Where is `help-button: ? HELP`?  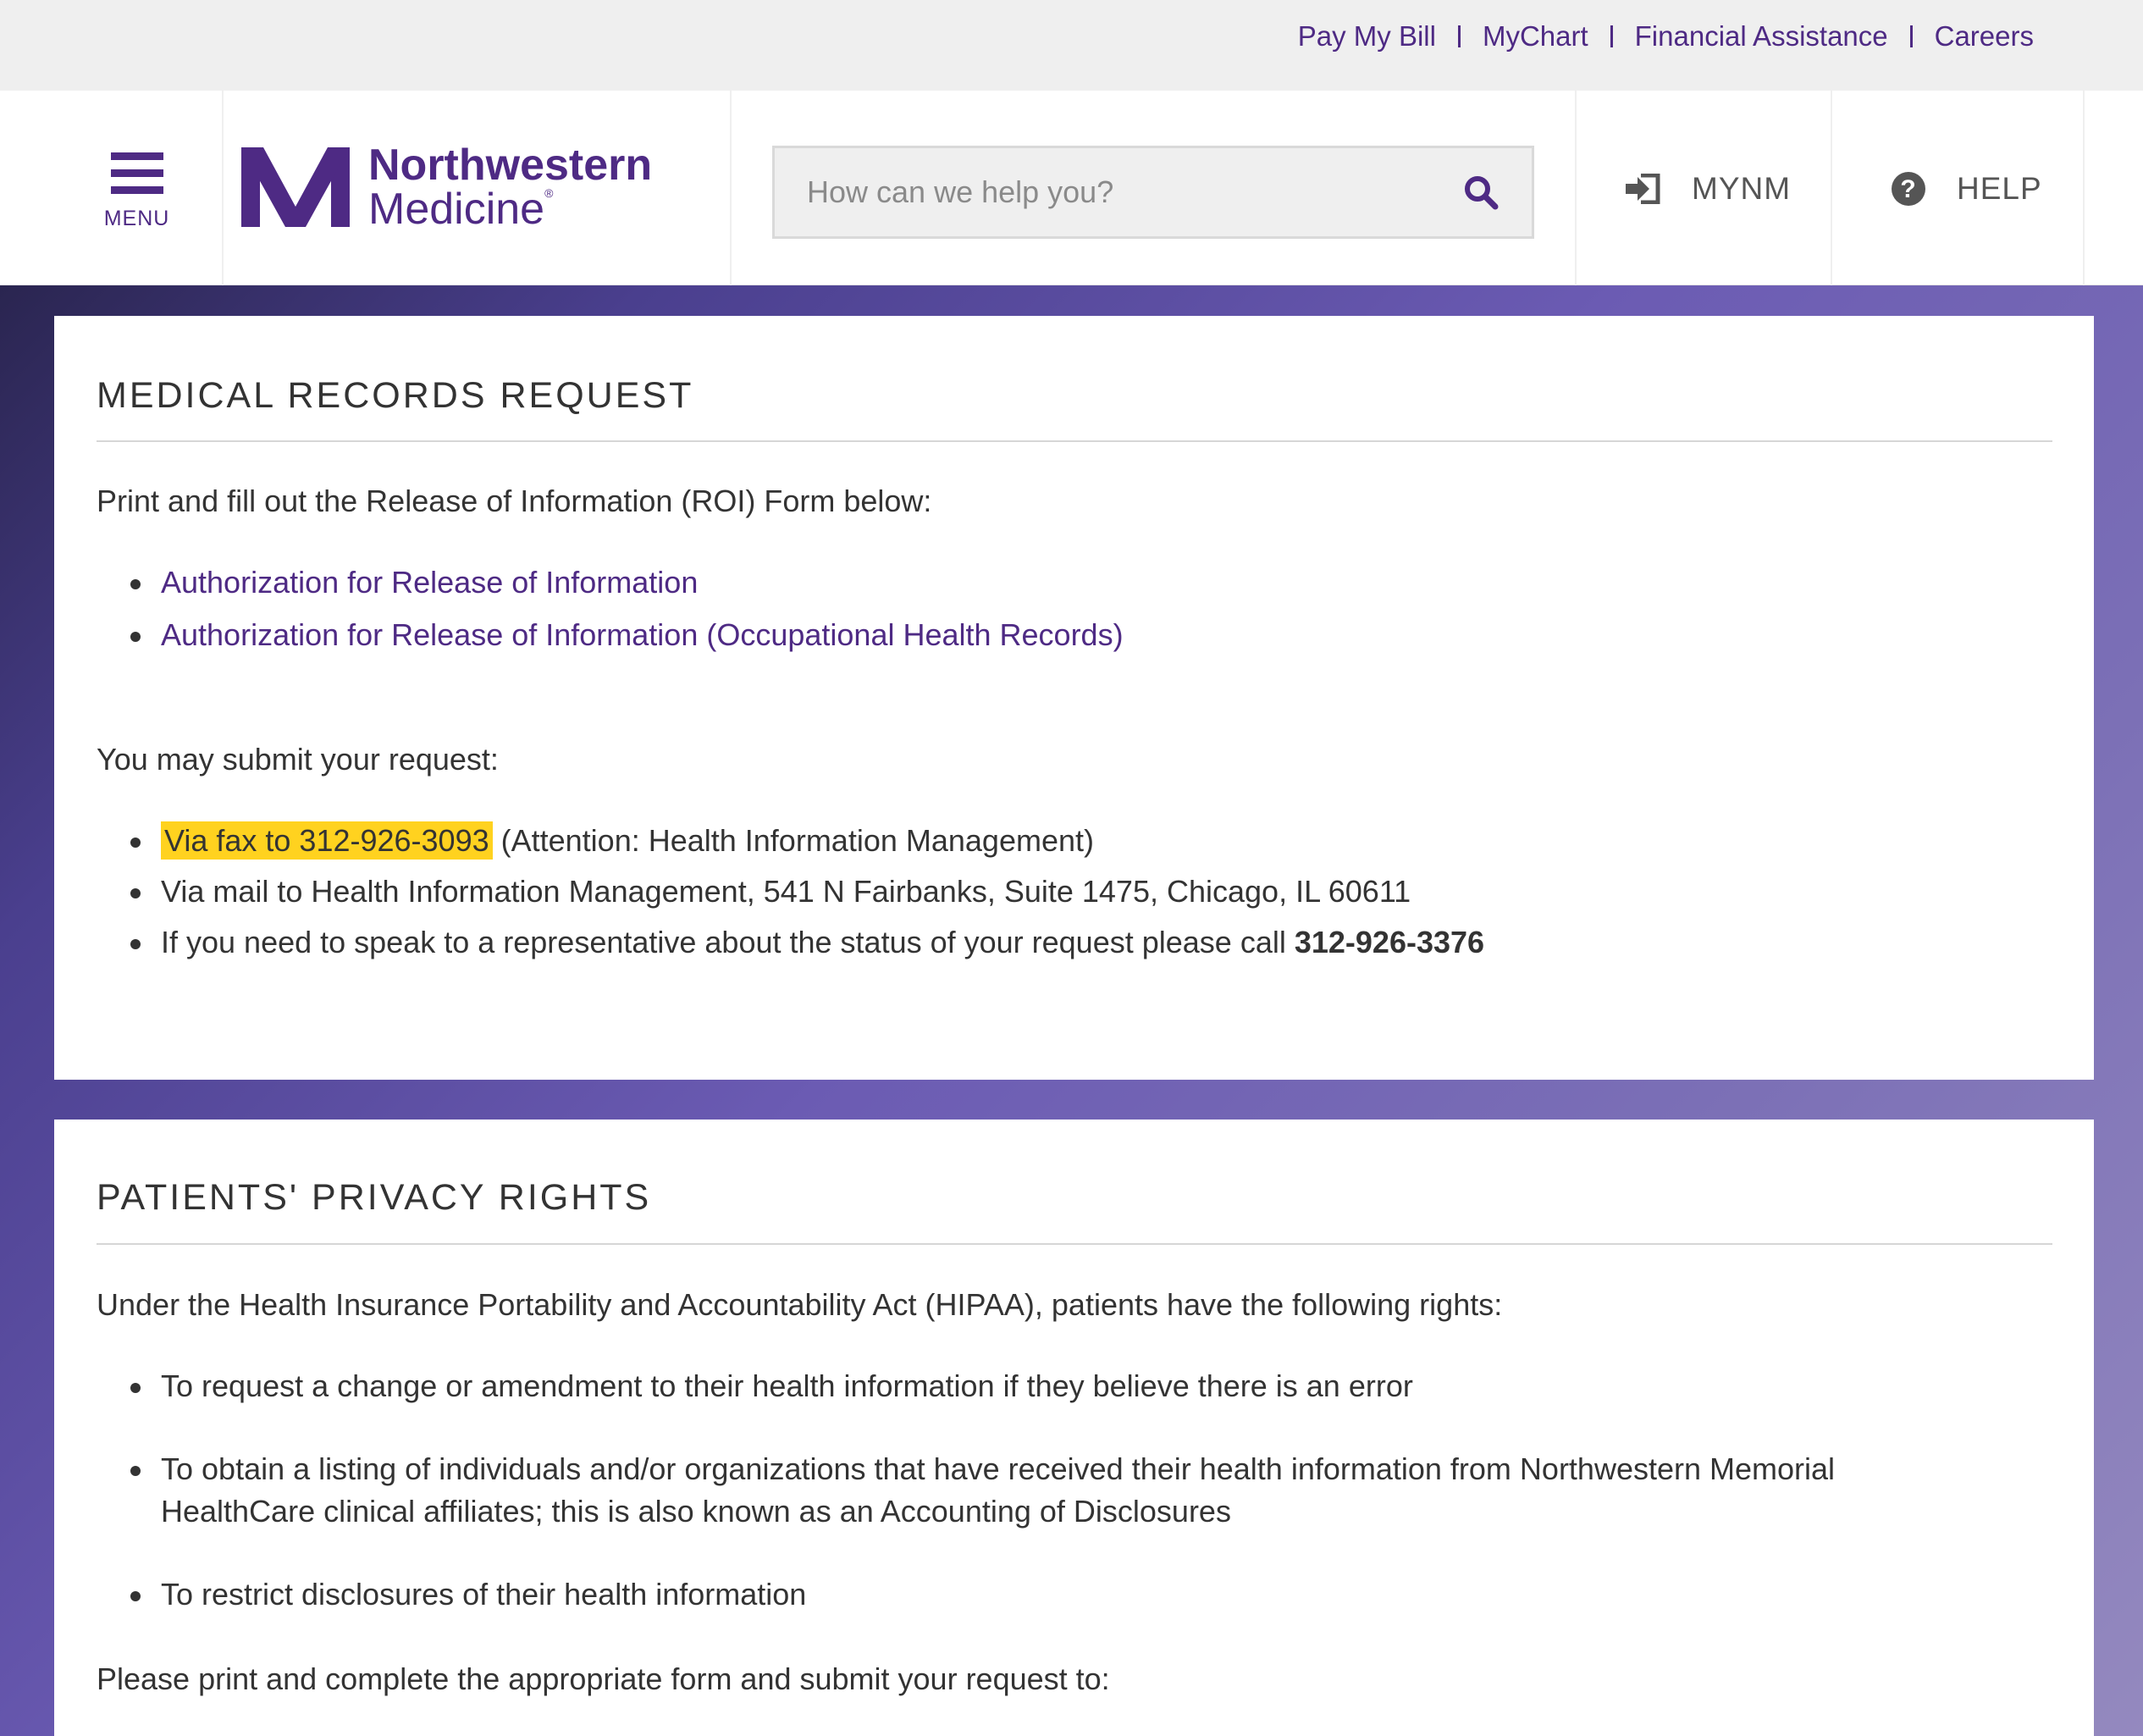 help-button: ? HELP is located at coordinates (1966, 189).